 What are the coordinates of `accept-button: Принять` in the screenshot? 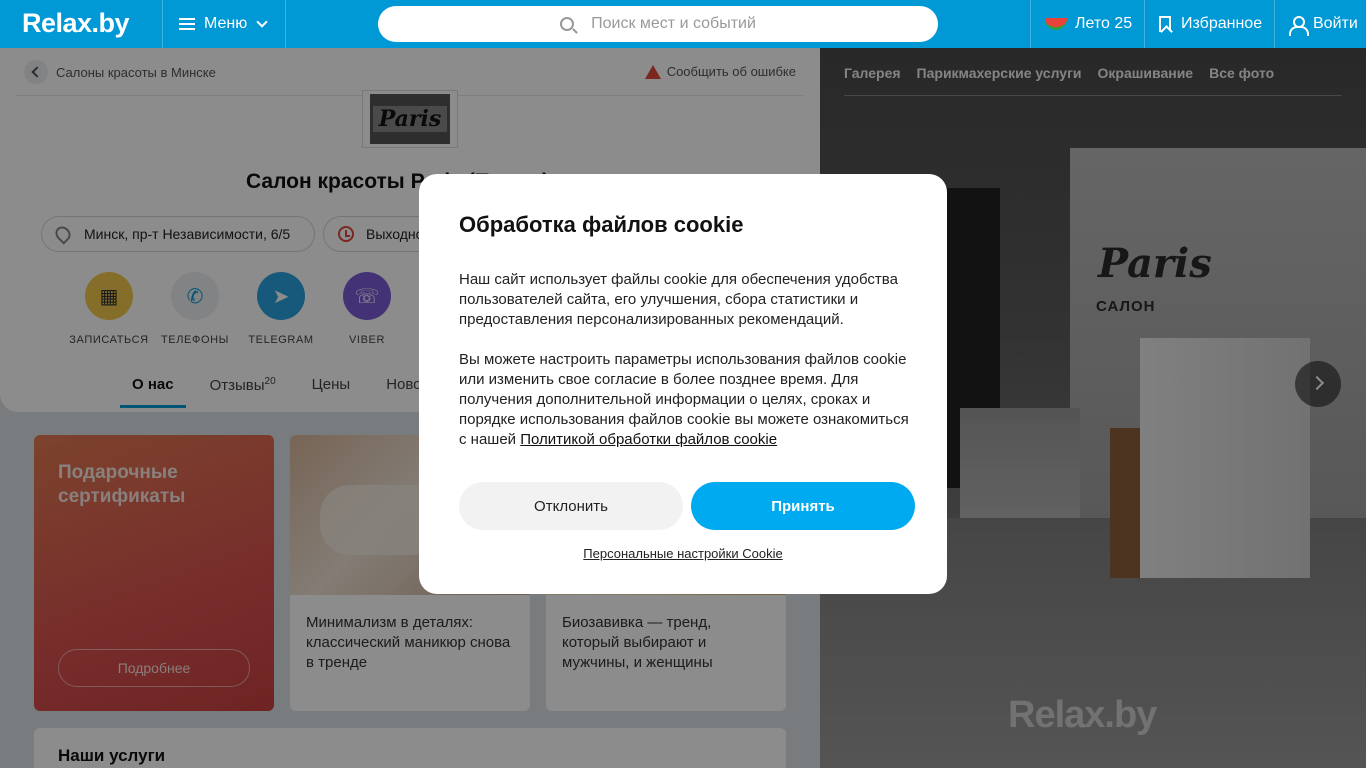 It's located at (803, 506).